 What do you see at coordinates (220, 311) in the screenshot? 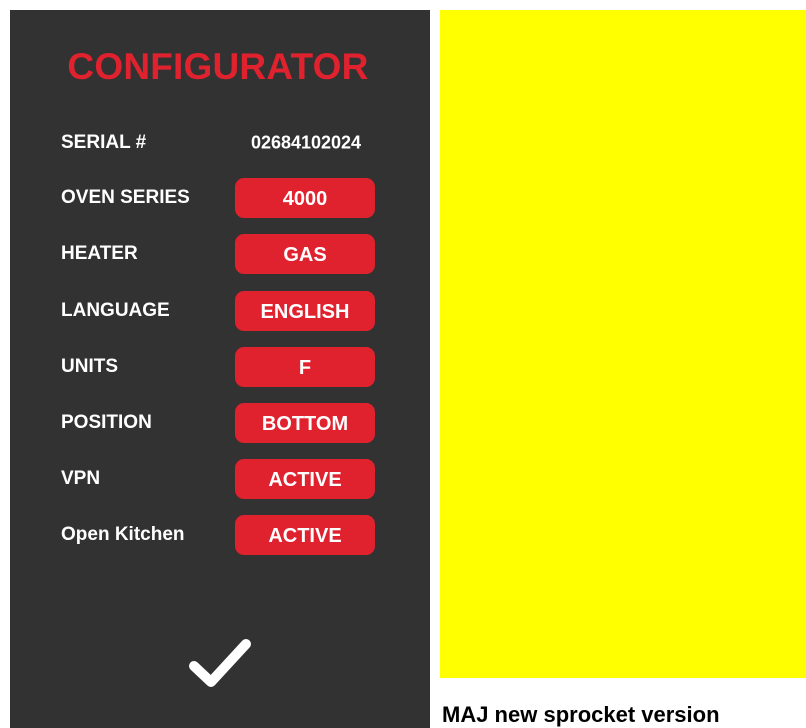
I see `setting-row-language: LANGUAGE ENGLISH` at bounding box center [220, 311].